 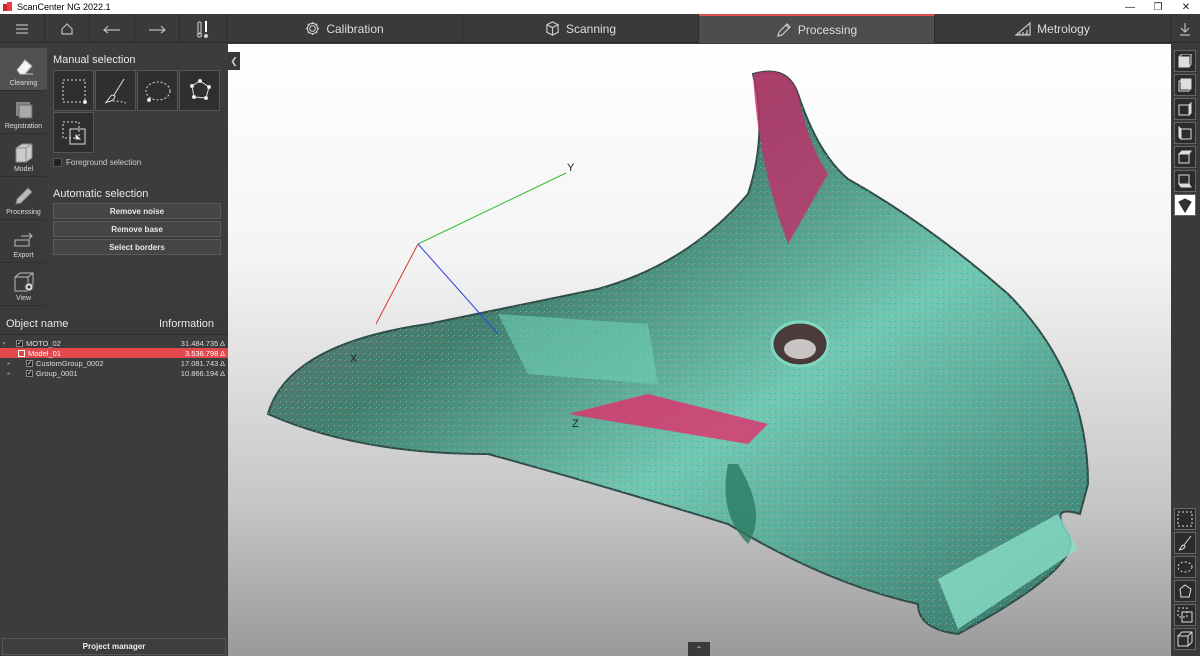 I want to click on tool-label: Cleaning, so click(x=23, y=83).